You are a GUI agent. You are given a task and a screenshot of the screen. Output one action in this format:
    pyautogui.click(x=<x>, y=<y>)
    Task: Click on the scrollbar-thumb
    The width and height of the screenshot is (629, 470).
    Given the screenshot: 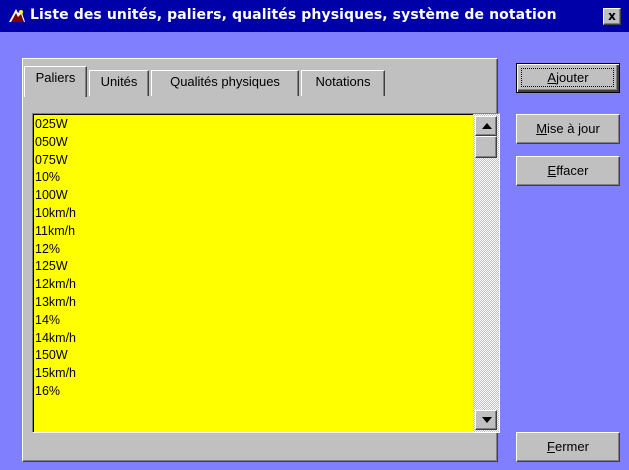 What is the action you would take?
    pyautogui.click(x=486, y=147)
    